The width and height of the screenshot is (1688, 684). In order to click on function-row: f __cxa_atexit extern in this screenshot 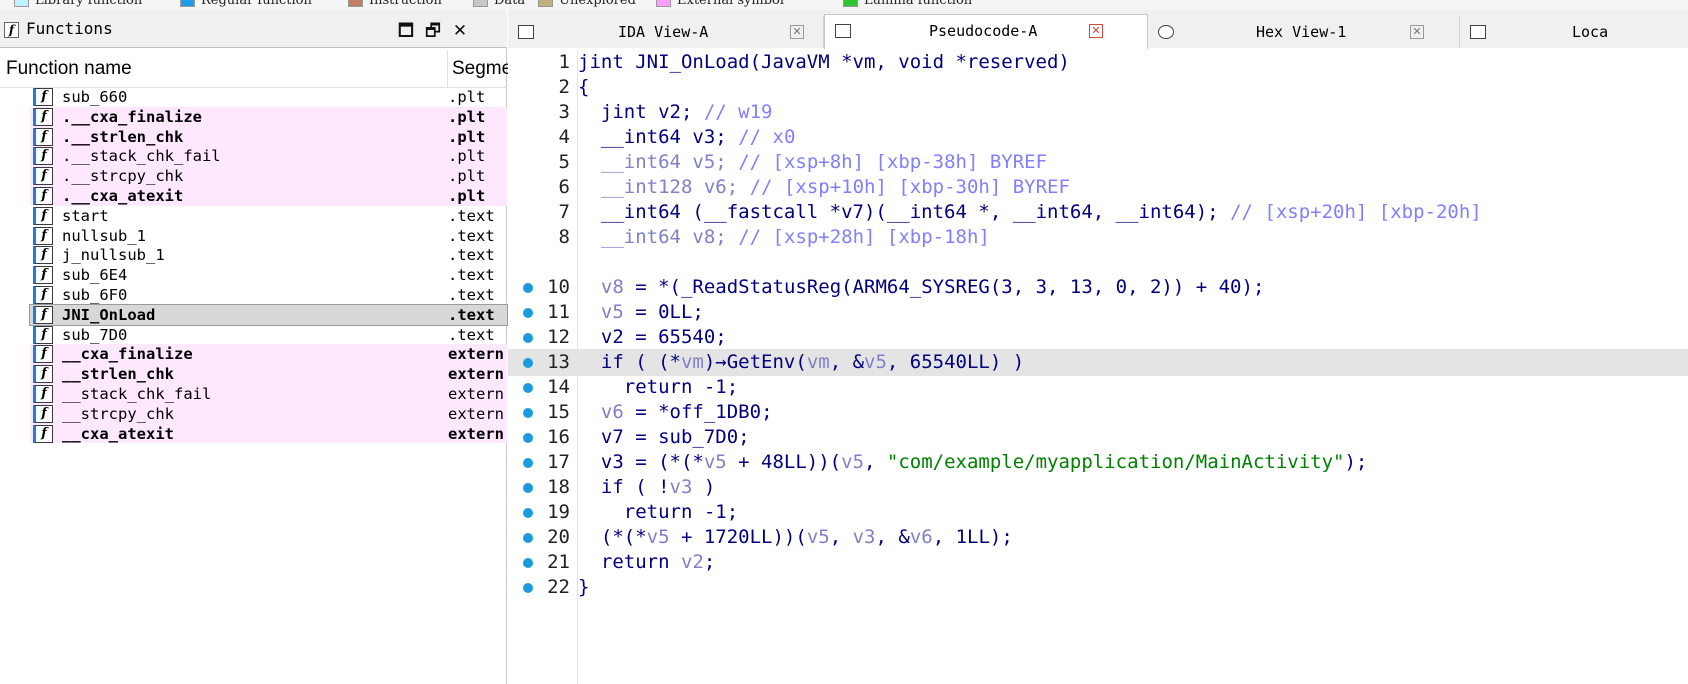, I will do `click(268, 433)`.